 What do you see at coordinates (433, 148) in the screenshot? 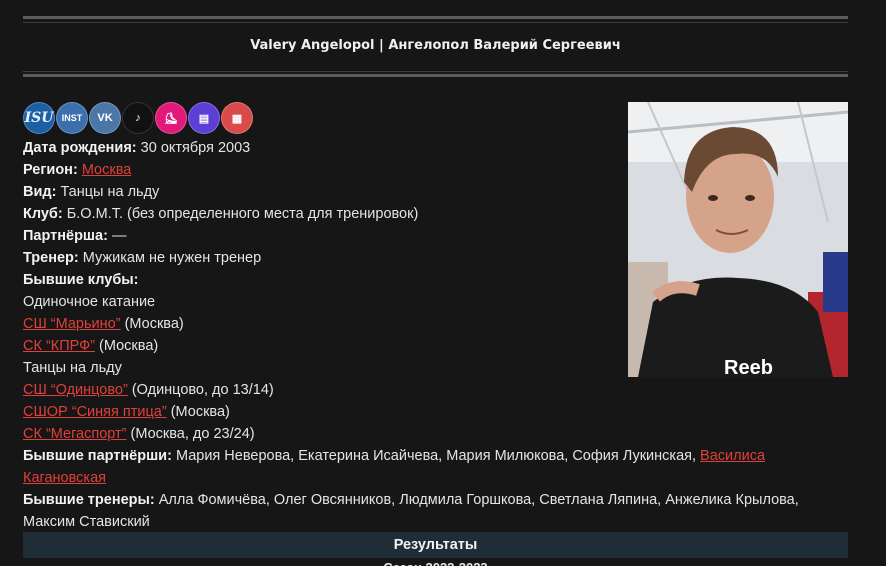
I see `birth-row: Дата рождения: 30 октября 2003` at bounding box center [433, 148].